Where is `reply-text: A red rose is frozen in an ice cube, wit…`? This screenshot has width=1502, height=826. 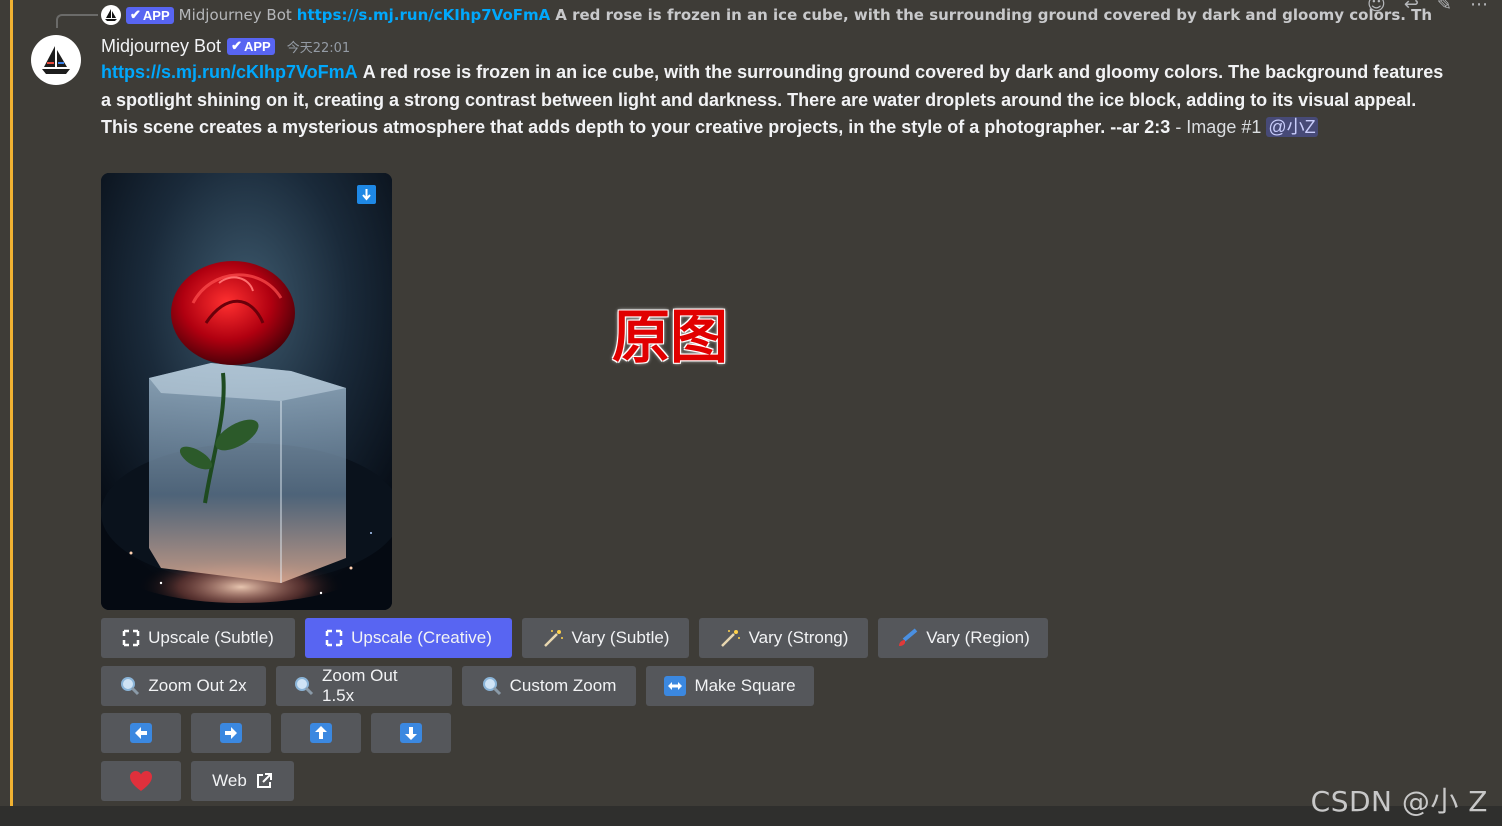
reply-text: A red rose is frozen in an ice cube, wit… is located at coordinates (993, 15).